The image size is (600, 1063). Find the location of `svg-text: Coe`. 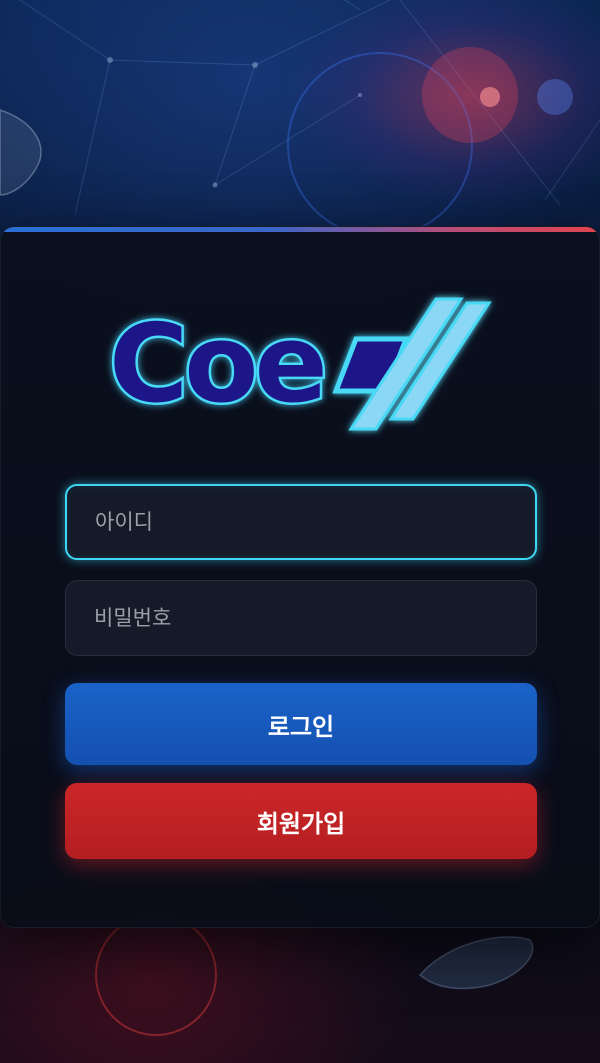

svg-text: Coe is located at coordinates (216, 364).